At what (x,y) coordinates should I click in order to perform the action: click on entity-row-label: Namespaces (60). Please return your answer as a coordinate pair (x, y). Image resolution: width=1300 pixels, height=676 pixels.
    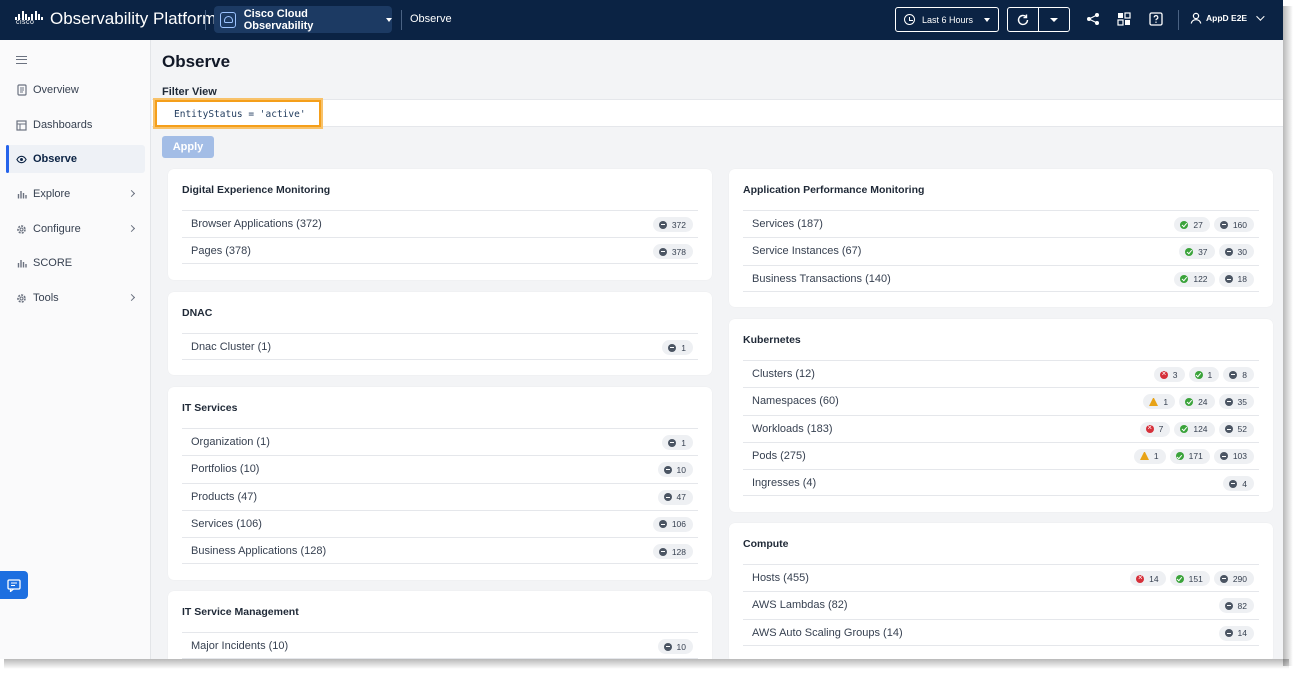
    Looking at the image, I should click on (795, 401).